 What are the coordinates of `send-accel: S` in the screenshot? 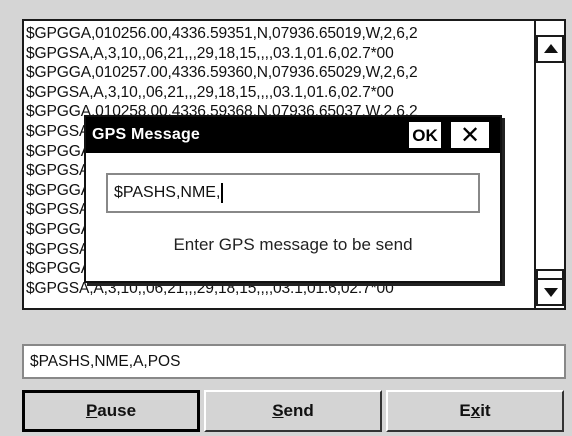 It's located at (278, 410).